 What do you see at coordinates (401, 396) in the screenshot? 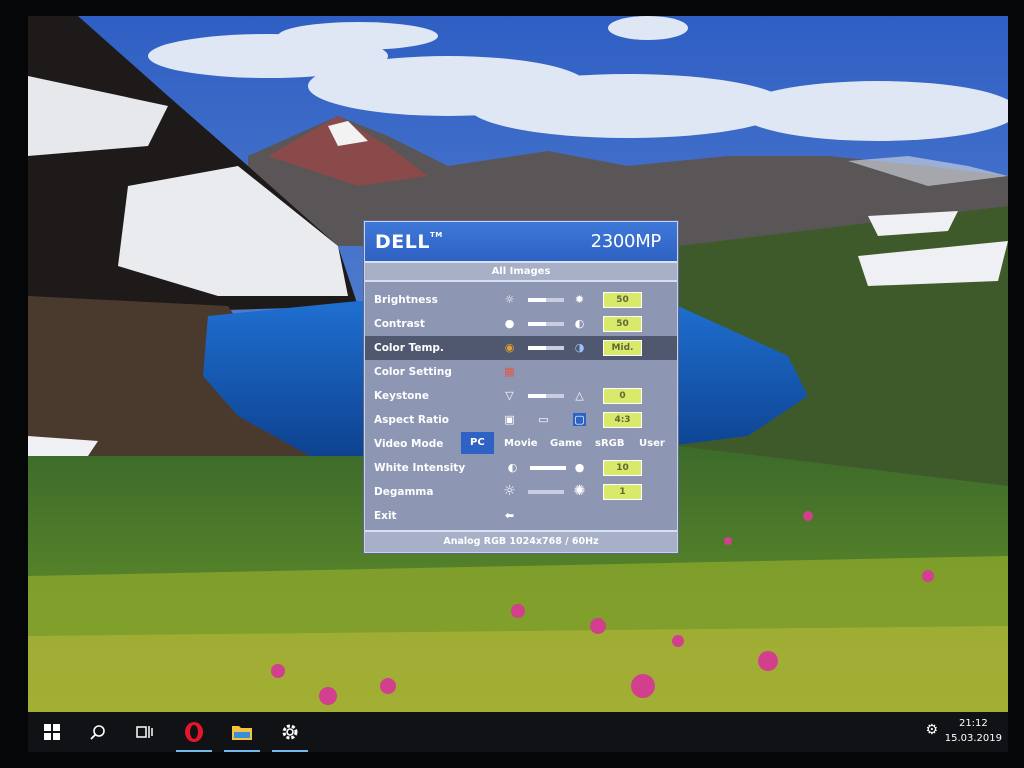
I see `menu-item-label: Keystone` at bounding box center [401, 396].